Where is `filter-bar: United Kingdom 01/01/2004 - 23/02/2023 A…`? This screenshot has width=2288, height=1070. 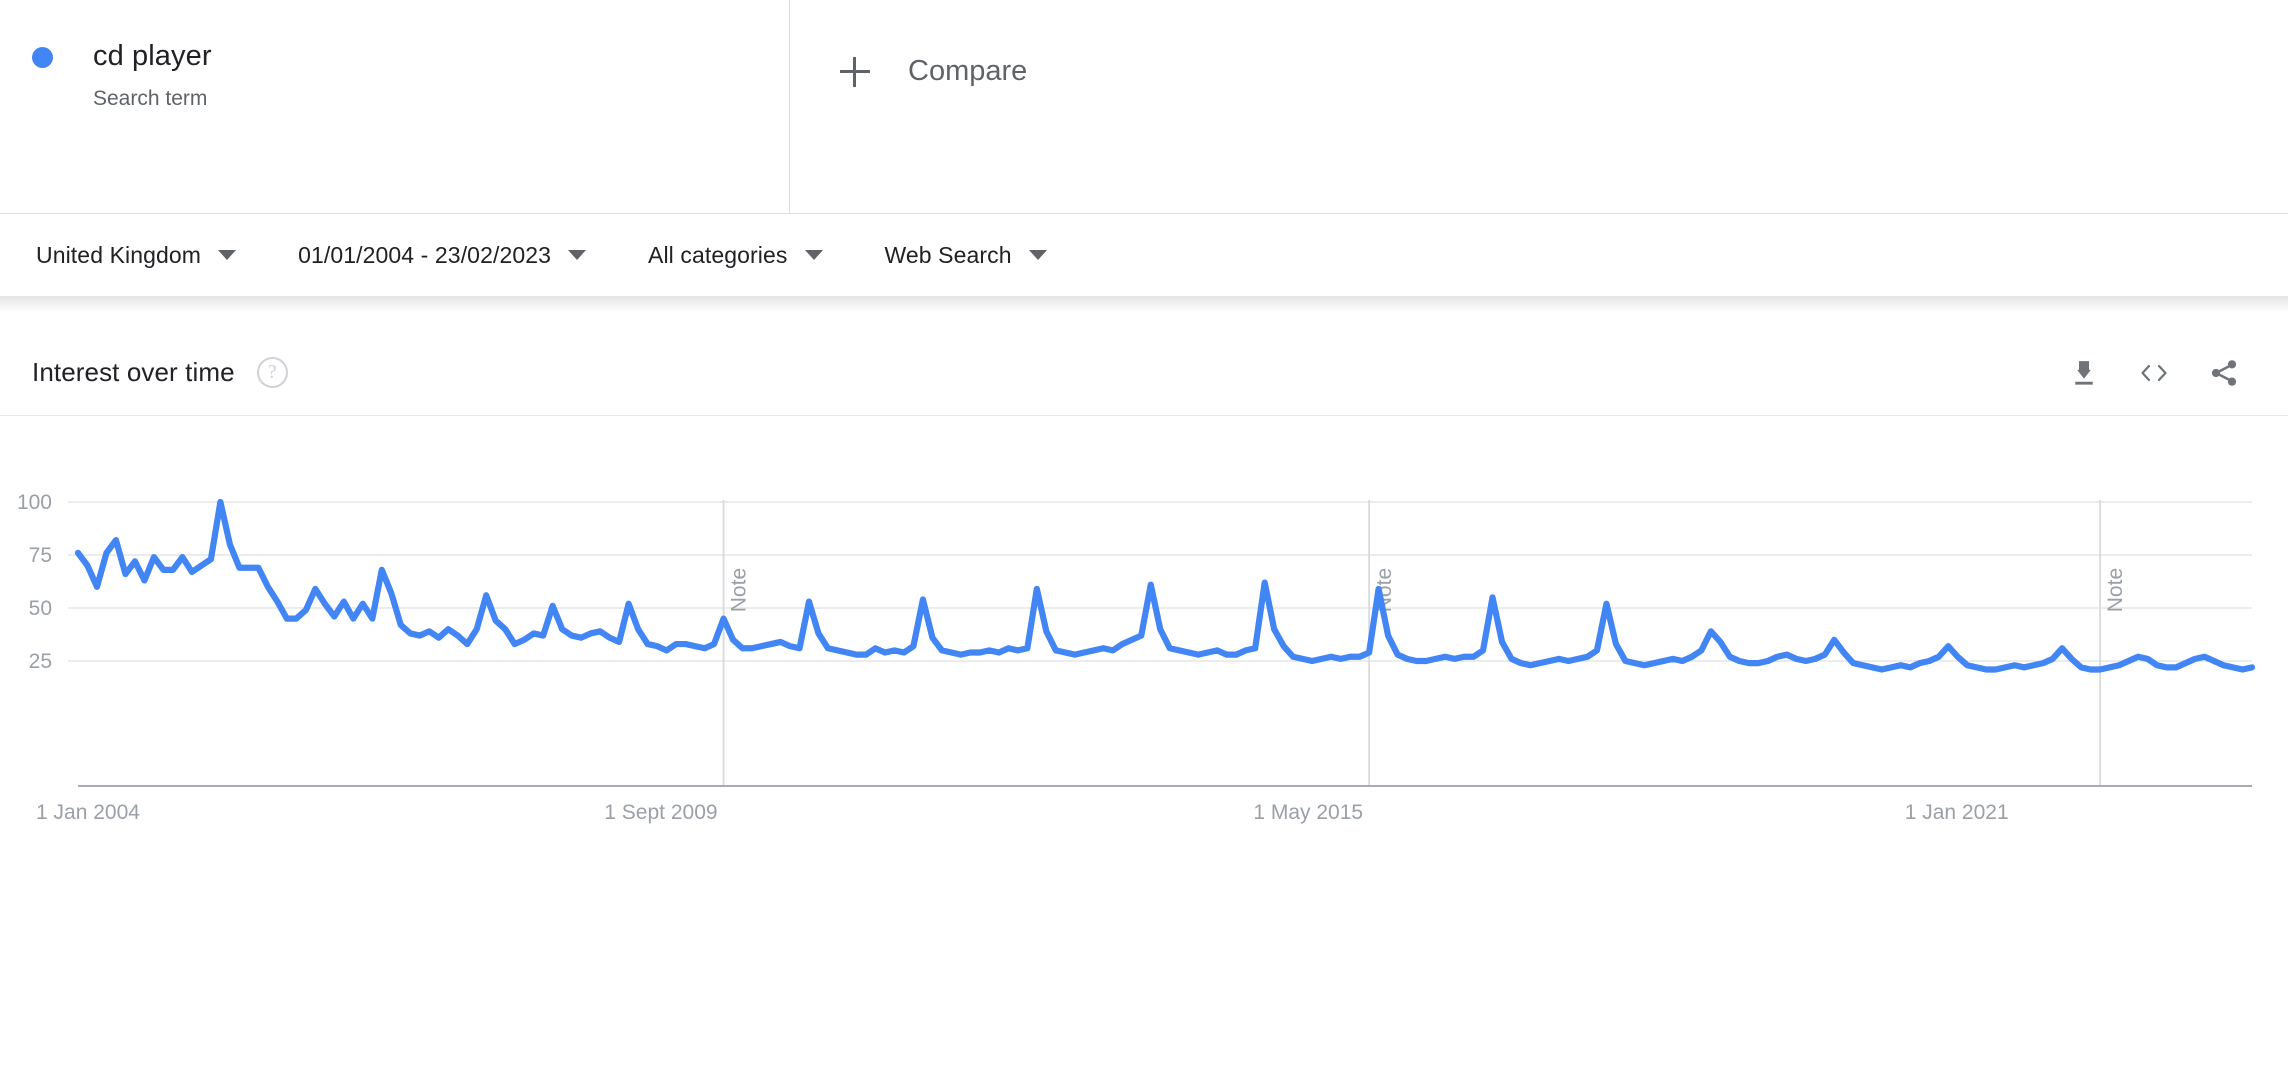 filter-bar: United Kingdom 01/01/2004 - 23/02/2023 A… is located at coordinates (1144, 255).